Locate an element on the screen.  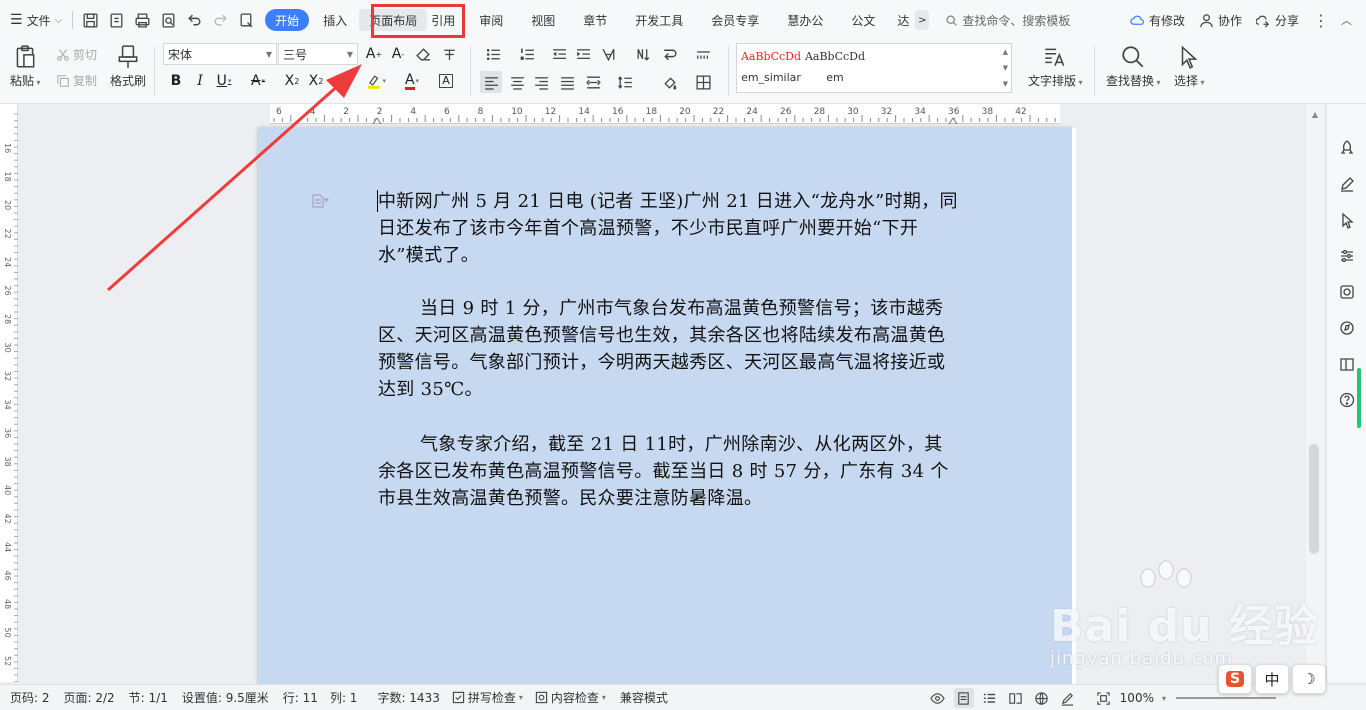
tabs-more-button: > is located at coordinates (922, 20).